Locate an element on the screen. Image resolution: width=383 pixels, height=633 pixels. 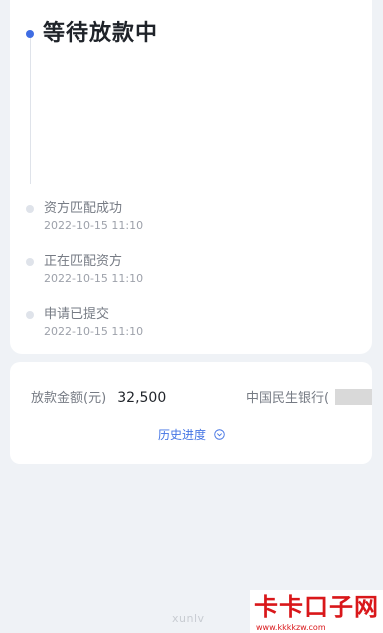
watermark-text: xunlv is located at coordinates (188, 618).